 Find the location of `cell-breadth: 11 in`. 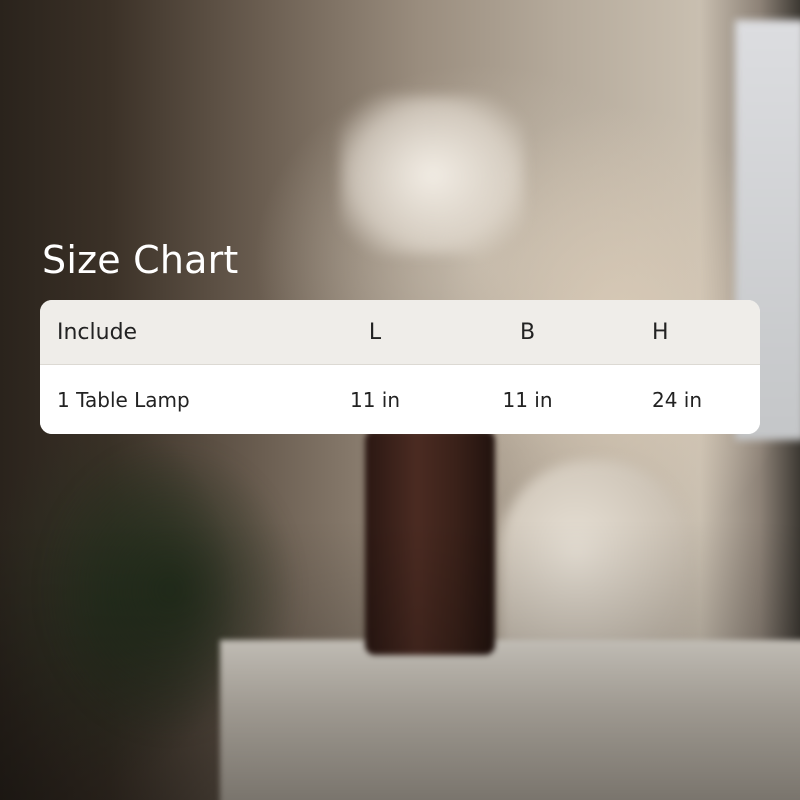

cell-breadth: 11 in is located at coordinates (527, 399).